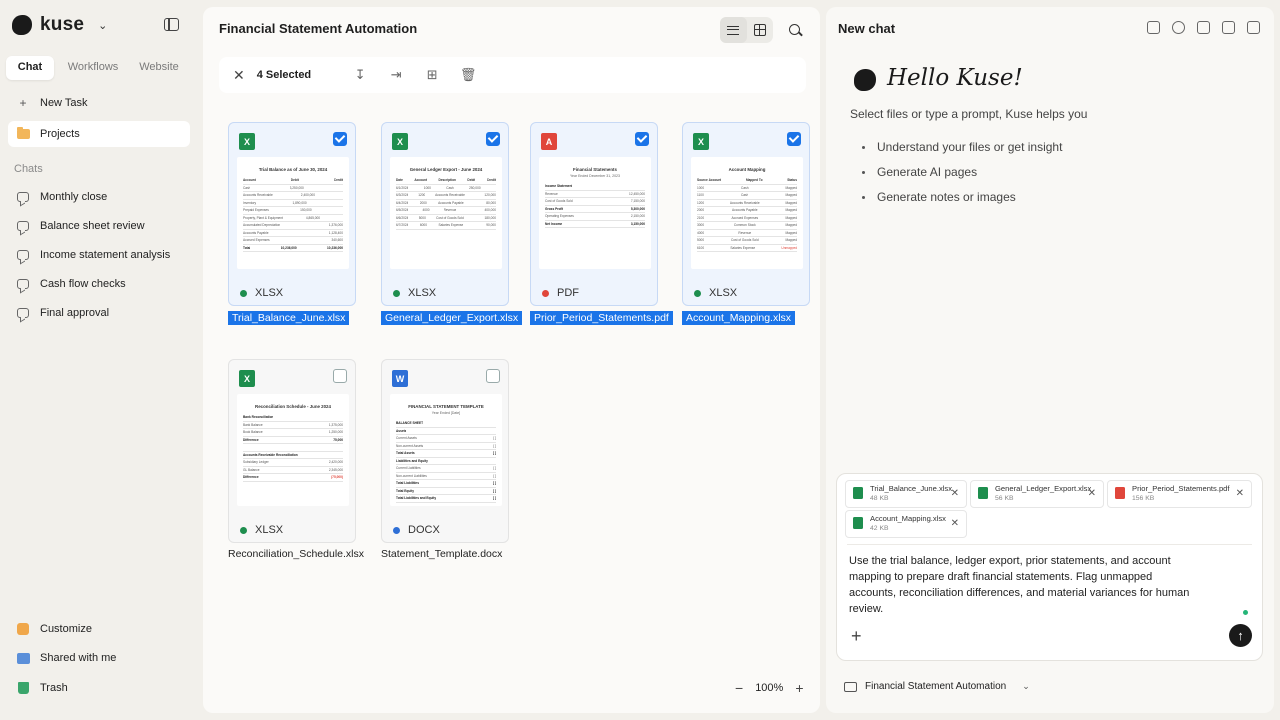 The height and width of the screenshot is (720, 1280). I want to click on preview-row: Source Account Mapped To Status, so click(747, 181).